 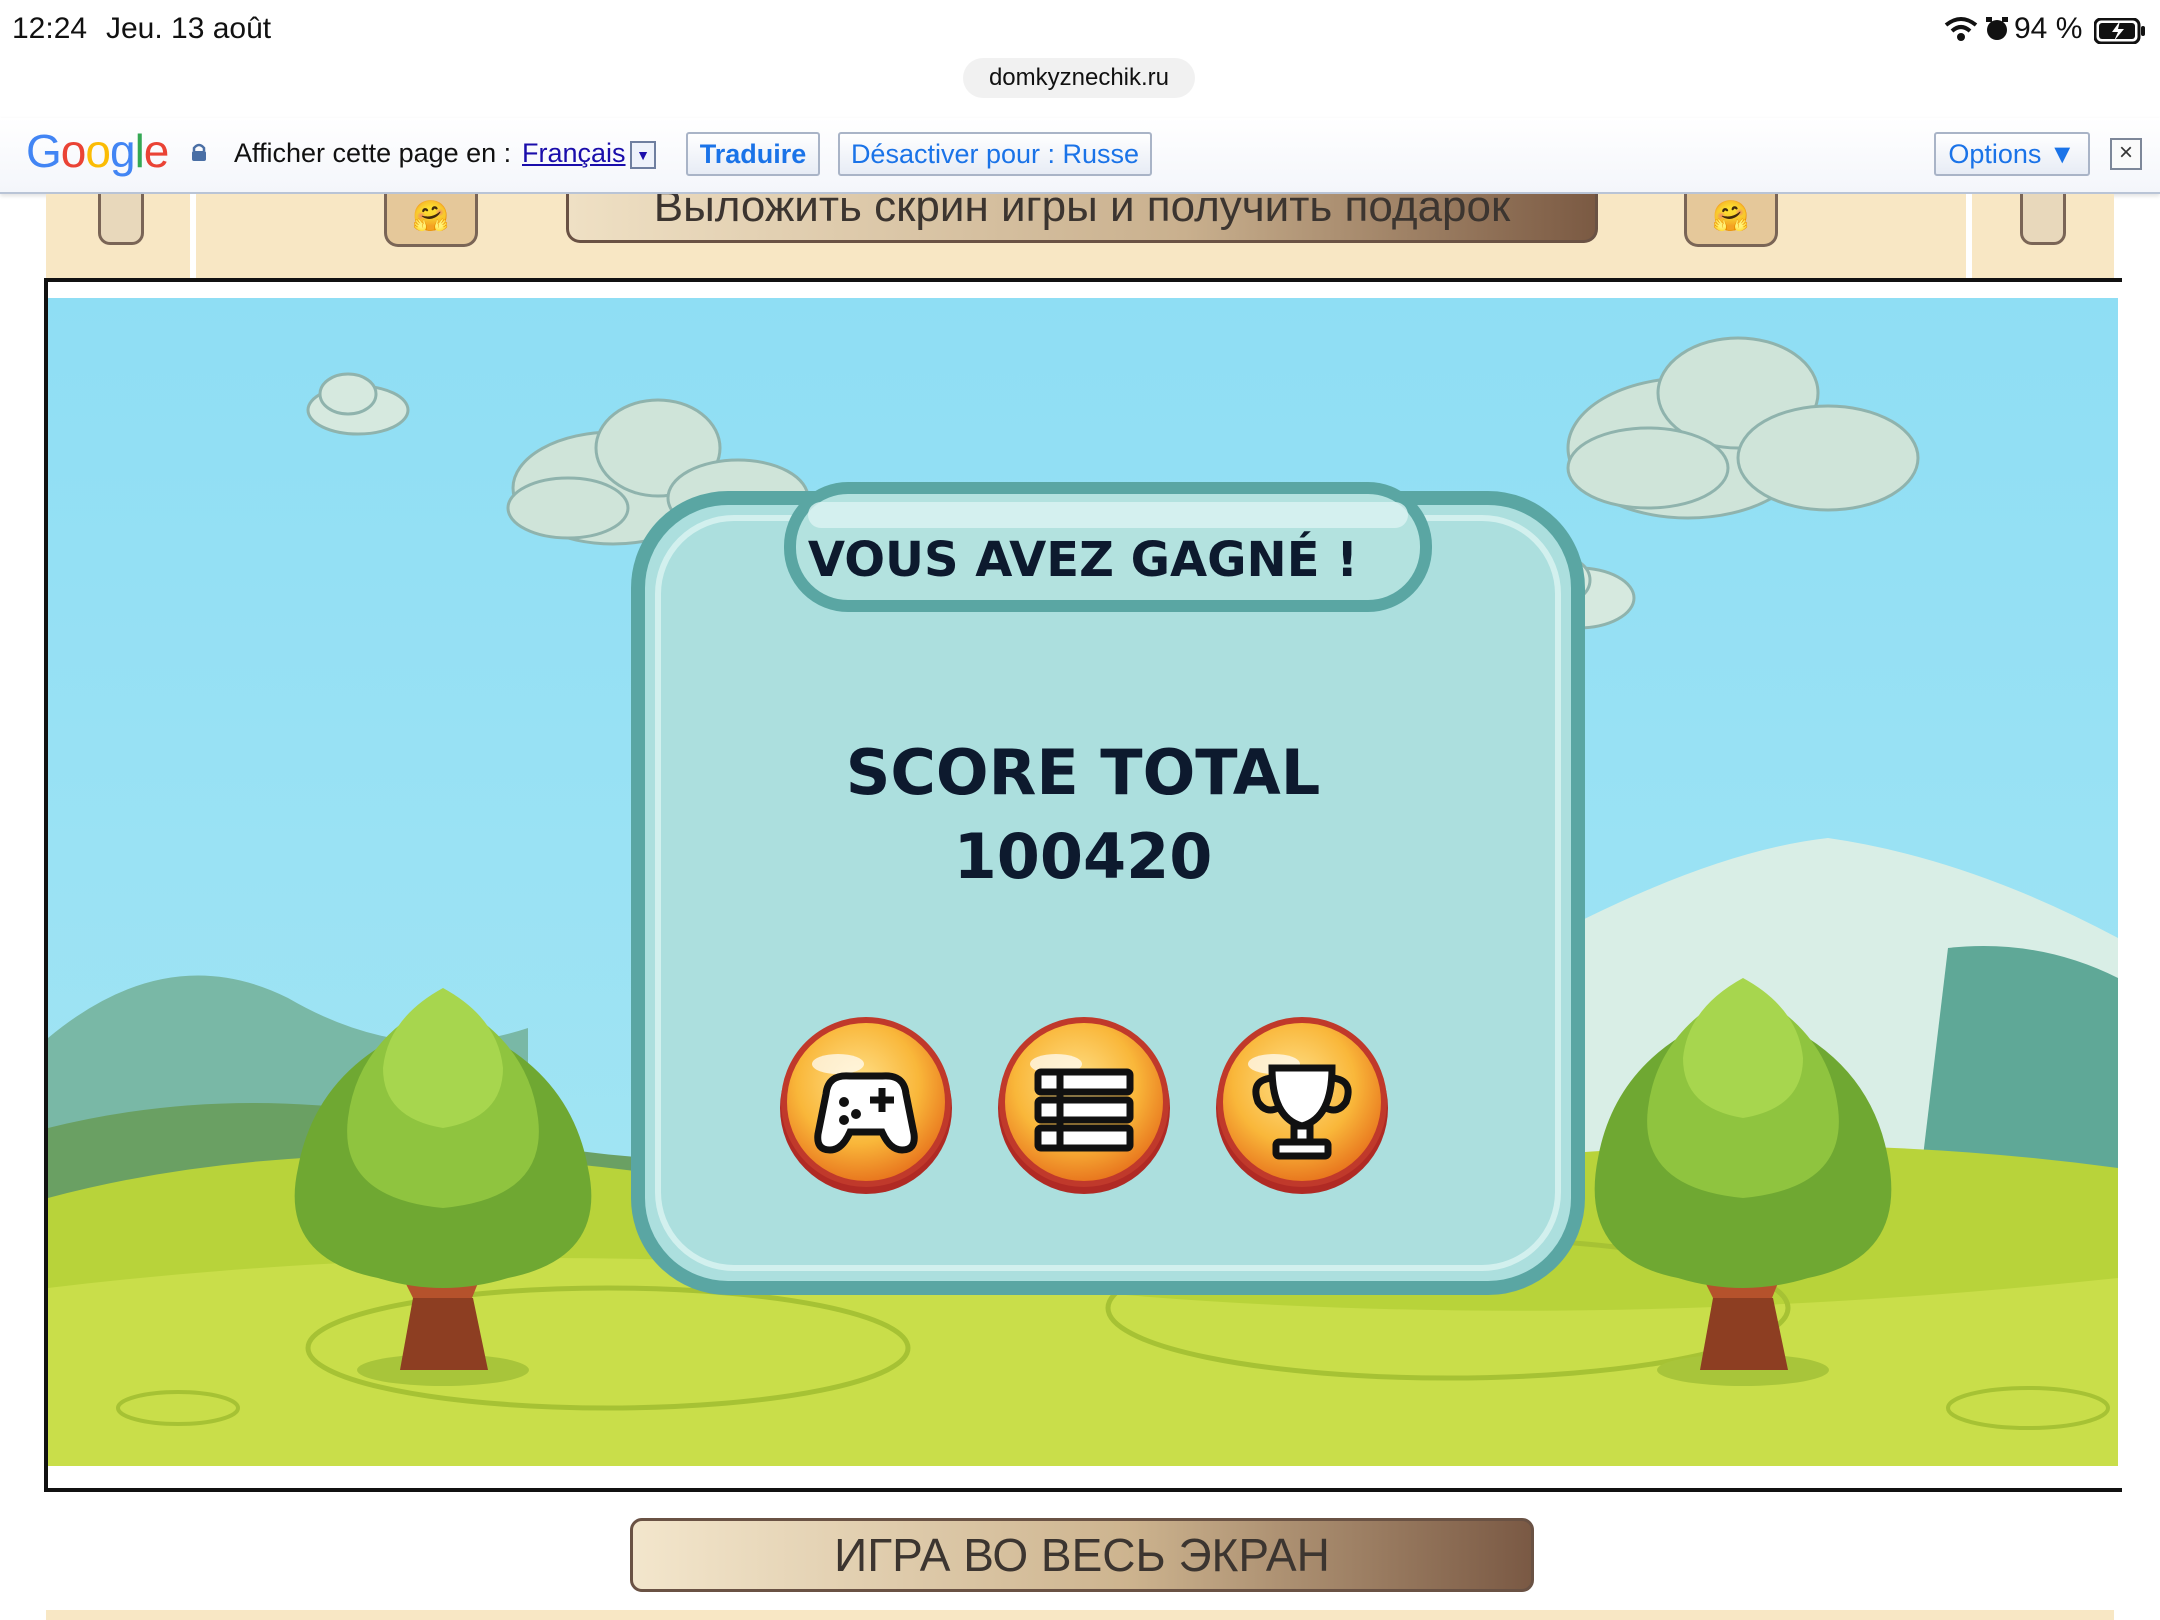 What do you see at coordinates (2126, 154) in the screenshot?
I see `close-translate-bar-button: ×` at bounding box center [2126, 154].